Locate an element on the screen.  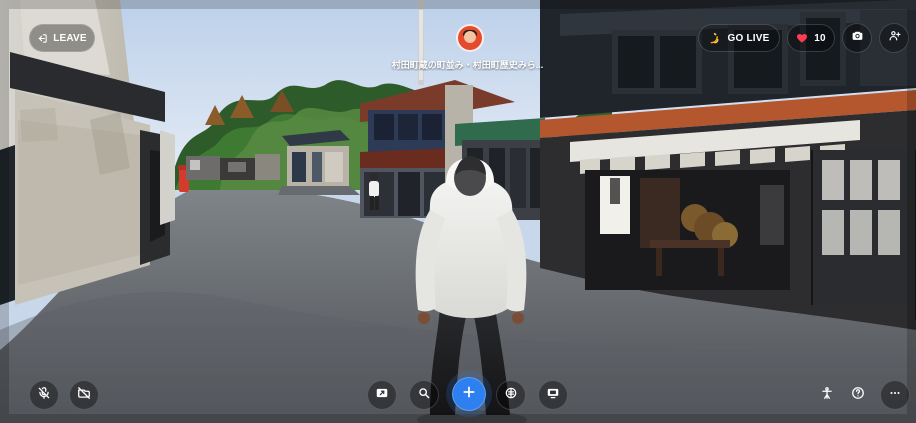
add-person-icon is located at coordinates (894, 38).